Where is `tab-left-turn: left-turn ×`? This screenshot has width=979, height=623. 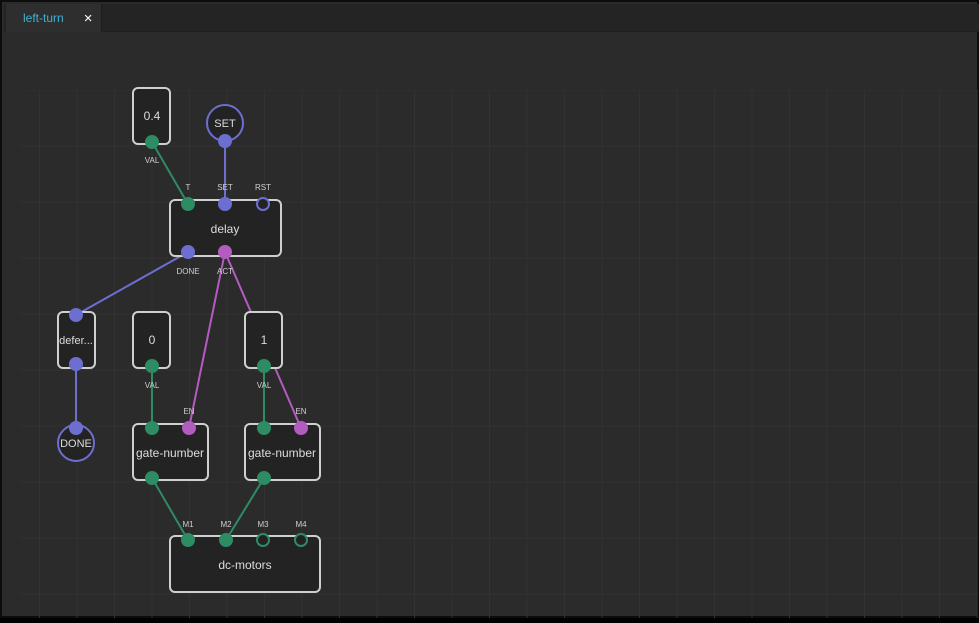 tab-left-turn: left-turn × is located at coordinates (54, 18).